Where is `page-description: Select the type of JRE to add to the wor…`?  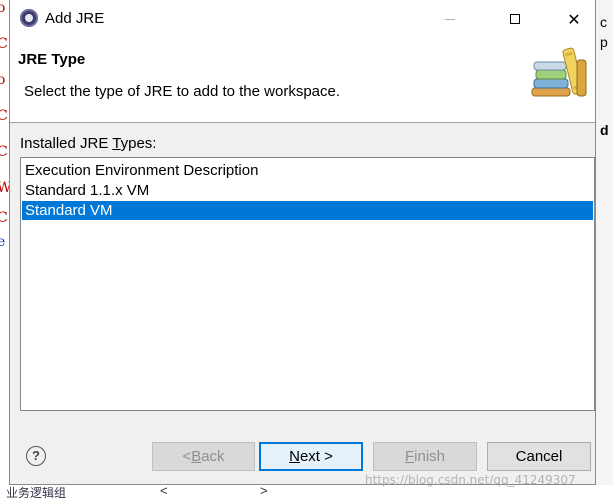 page-description: Select the type of JRE to add to the wor… is located at coordinates (182, 91).